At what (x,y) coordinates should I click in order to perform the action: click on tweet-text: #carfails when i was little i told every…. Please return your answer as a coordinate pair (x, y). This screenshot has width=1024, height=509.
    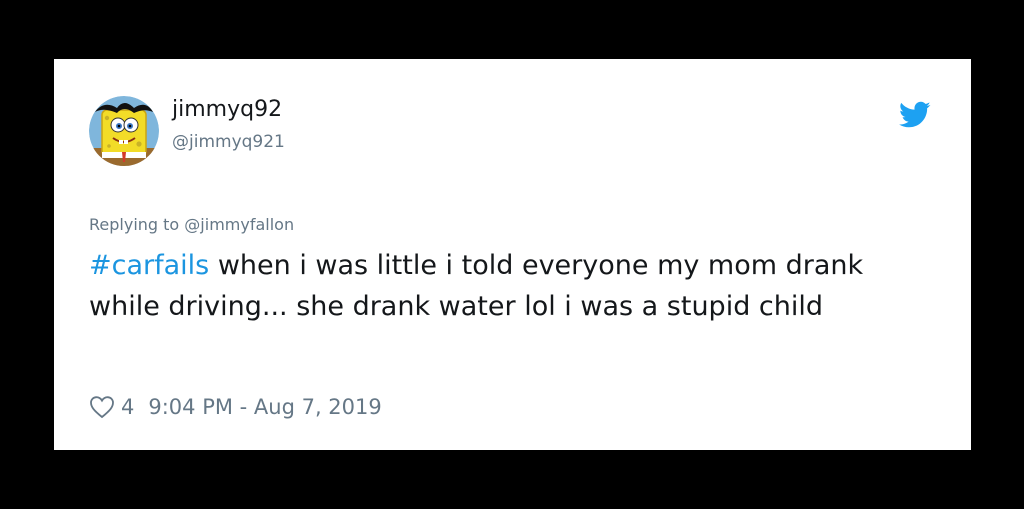
    Looking at the image, I should click on (514, 286).